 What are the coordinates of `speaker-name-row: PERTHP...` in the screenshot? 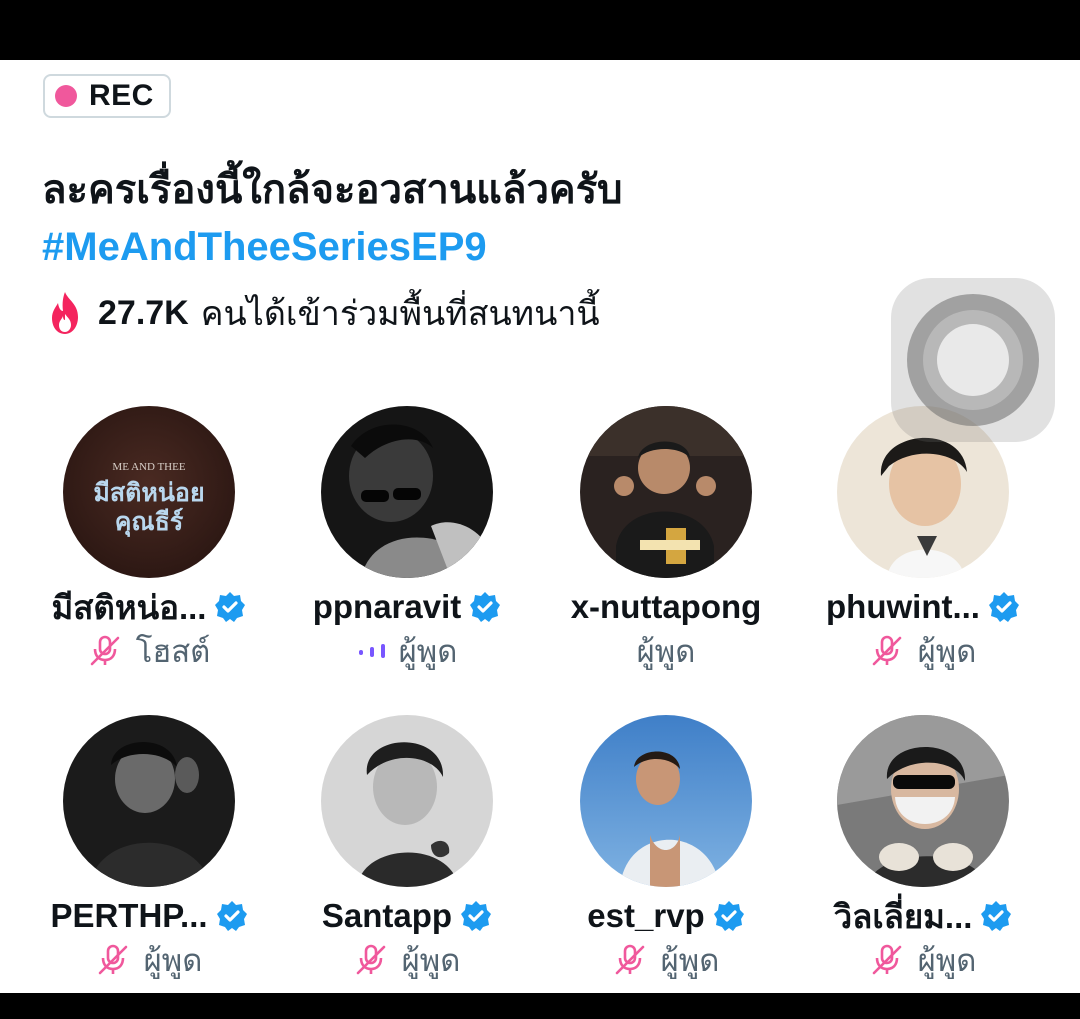 It's located at (149, 916).